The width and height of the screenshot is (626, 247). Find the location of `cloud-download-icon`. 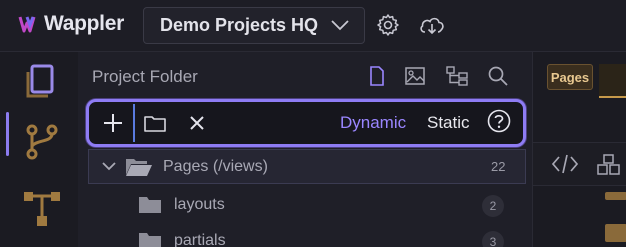

cloud-download-icon is located at coordinates (432, 25).